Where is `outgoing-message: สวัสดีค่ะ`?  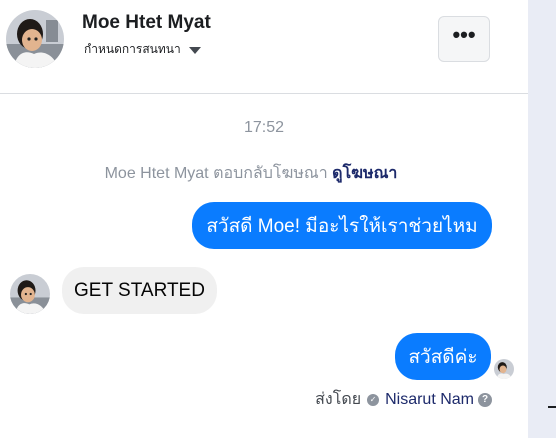
outgoing-message: สวัสดีค่ะ is located at coordinates (443, 356).